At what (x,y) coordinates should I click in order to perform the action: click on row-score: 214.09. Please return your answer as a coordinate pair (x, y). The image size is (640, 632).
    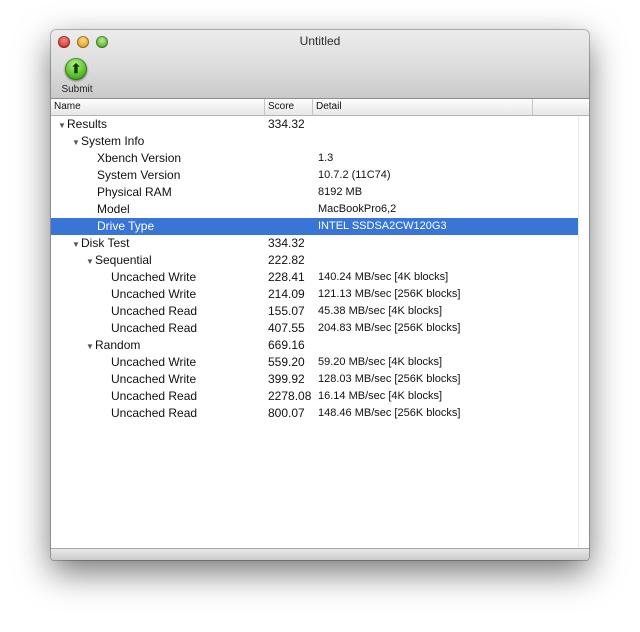
    Looking at the image, I should click on (286, 294).